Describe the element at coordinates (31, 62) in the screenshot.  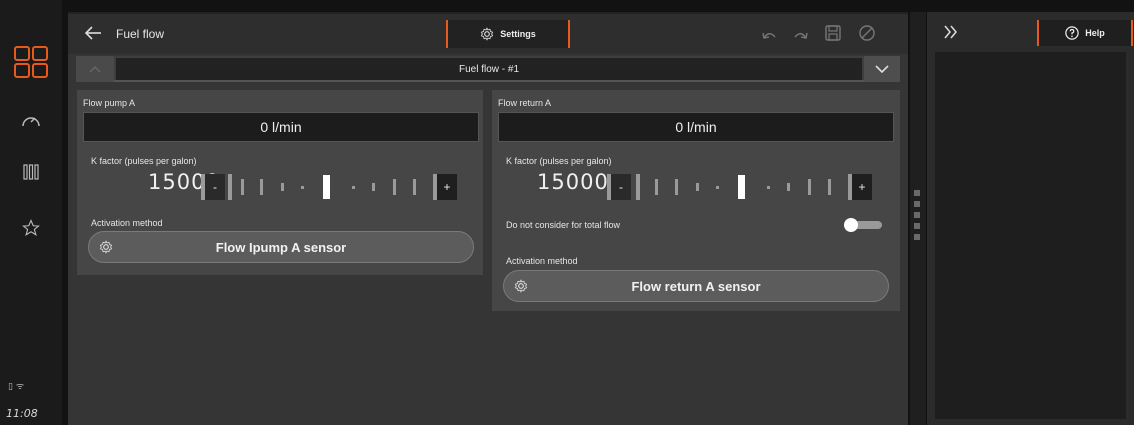
I see `grid-apps-icon` at that location.